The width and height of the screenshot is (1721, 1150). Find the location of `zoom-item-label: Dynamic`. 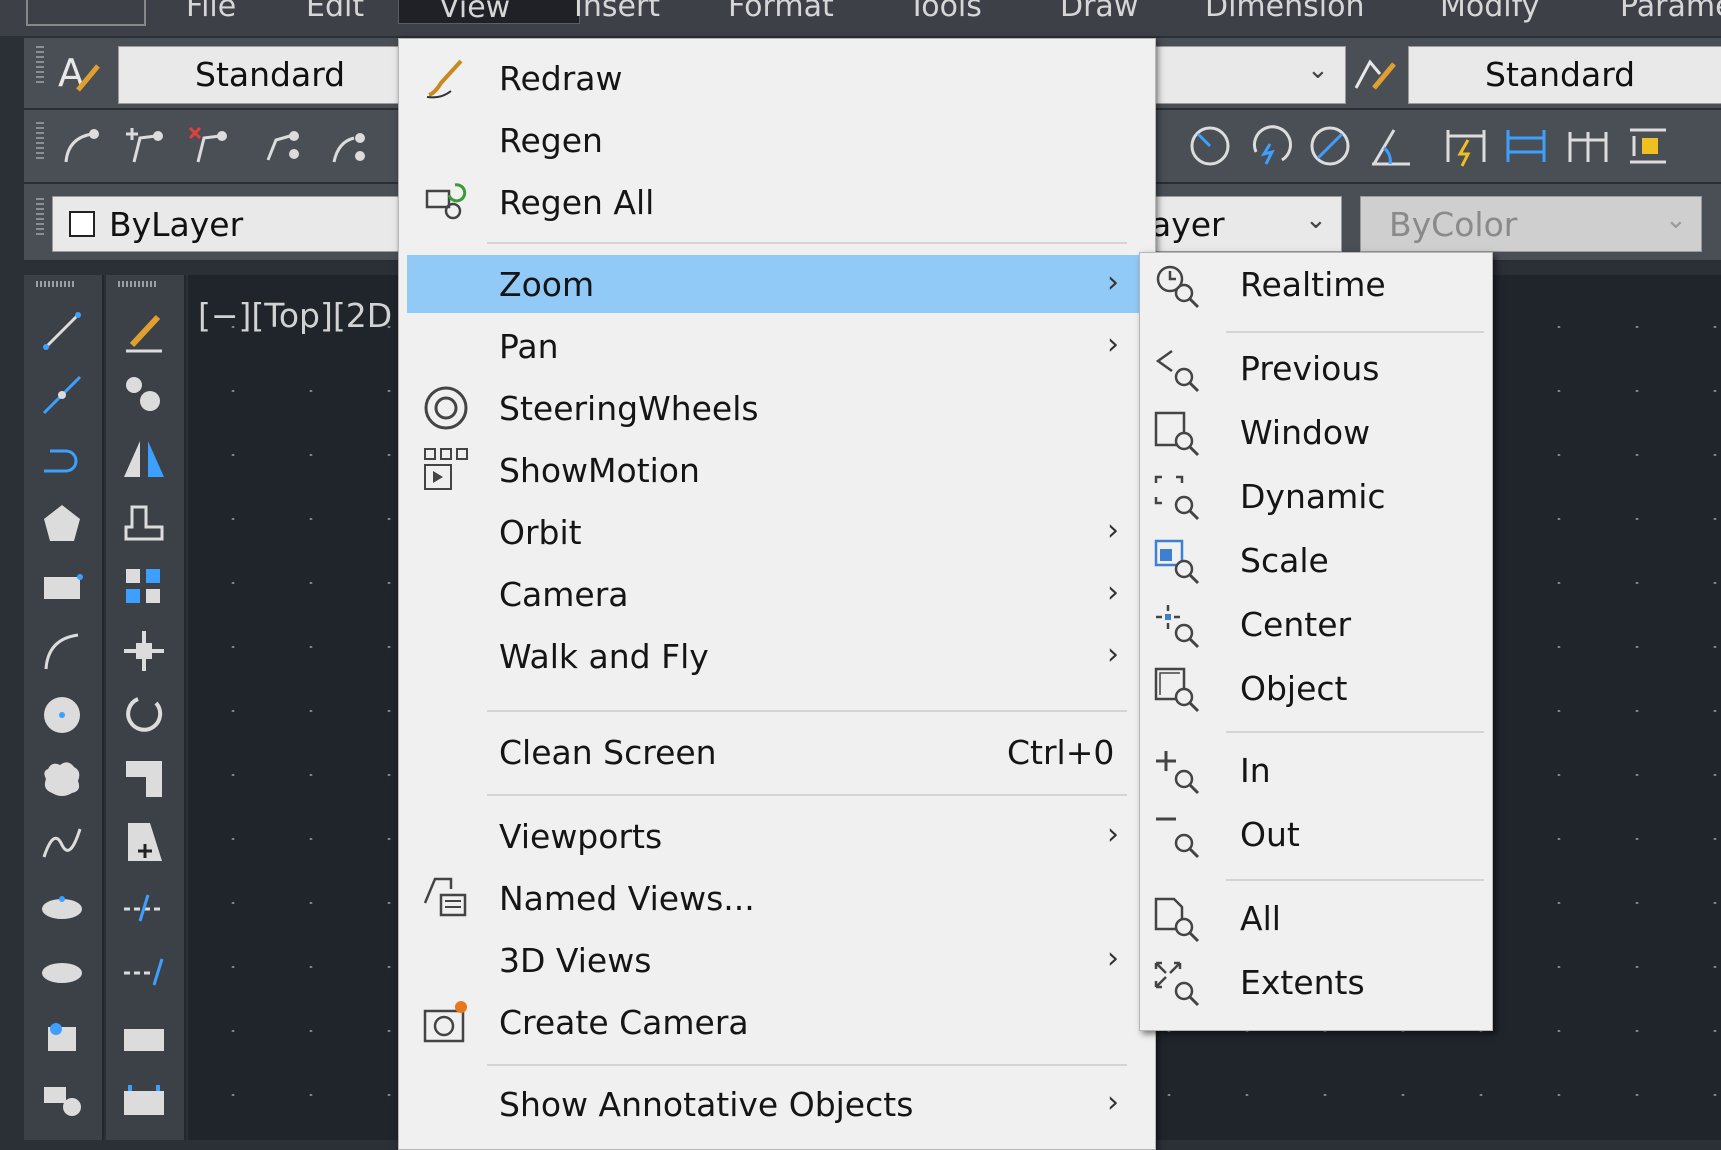

zoom-item-label: Dynamic is located at coordinates (1313, 496).